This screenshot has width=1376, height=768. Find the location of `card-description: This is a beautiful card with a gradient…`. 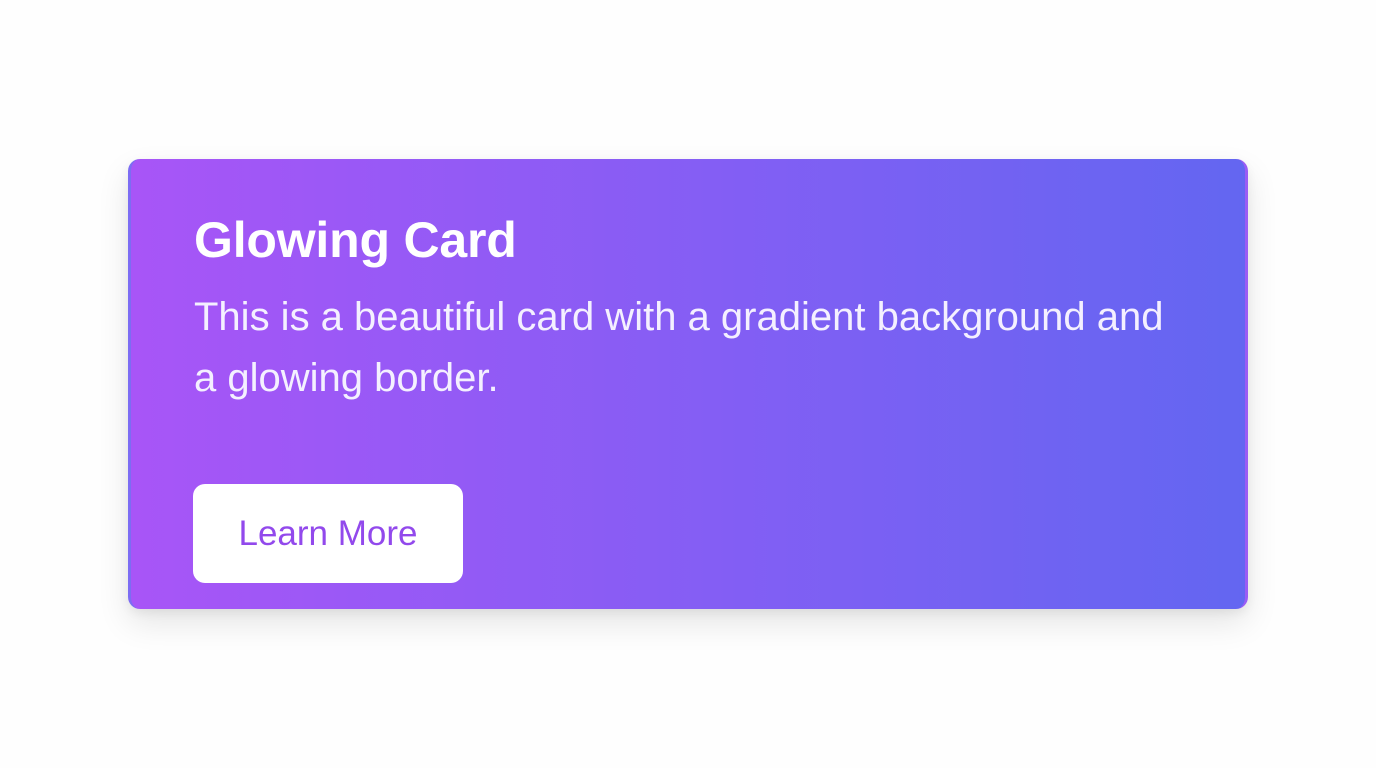

card-description: This is a beautiful card with a gradient… is located at coordinates (679, 347).